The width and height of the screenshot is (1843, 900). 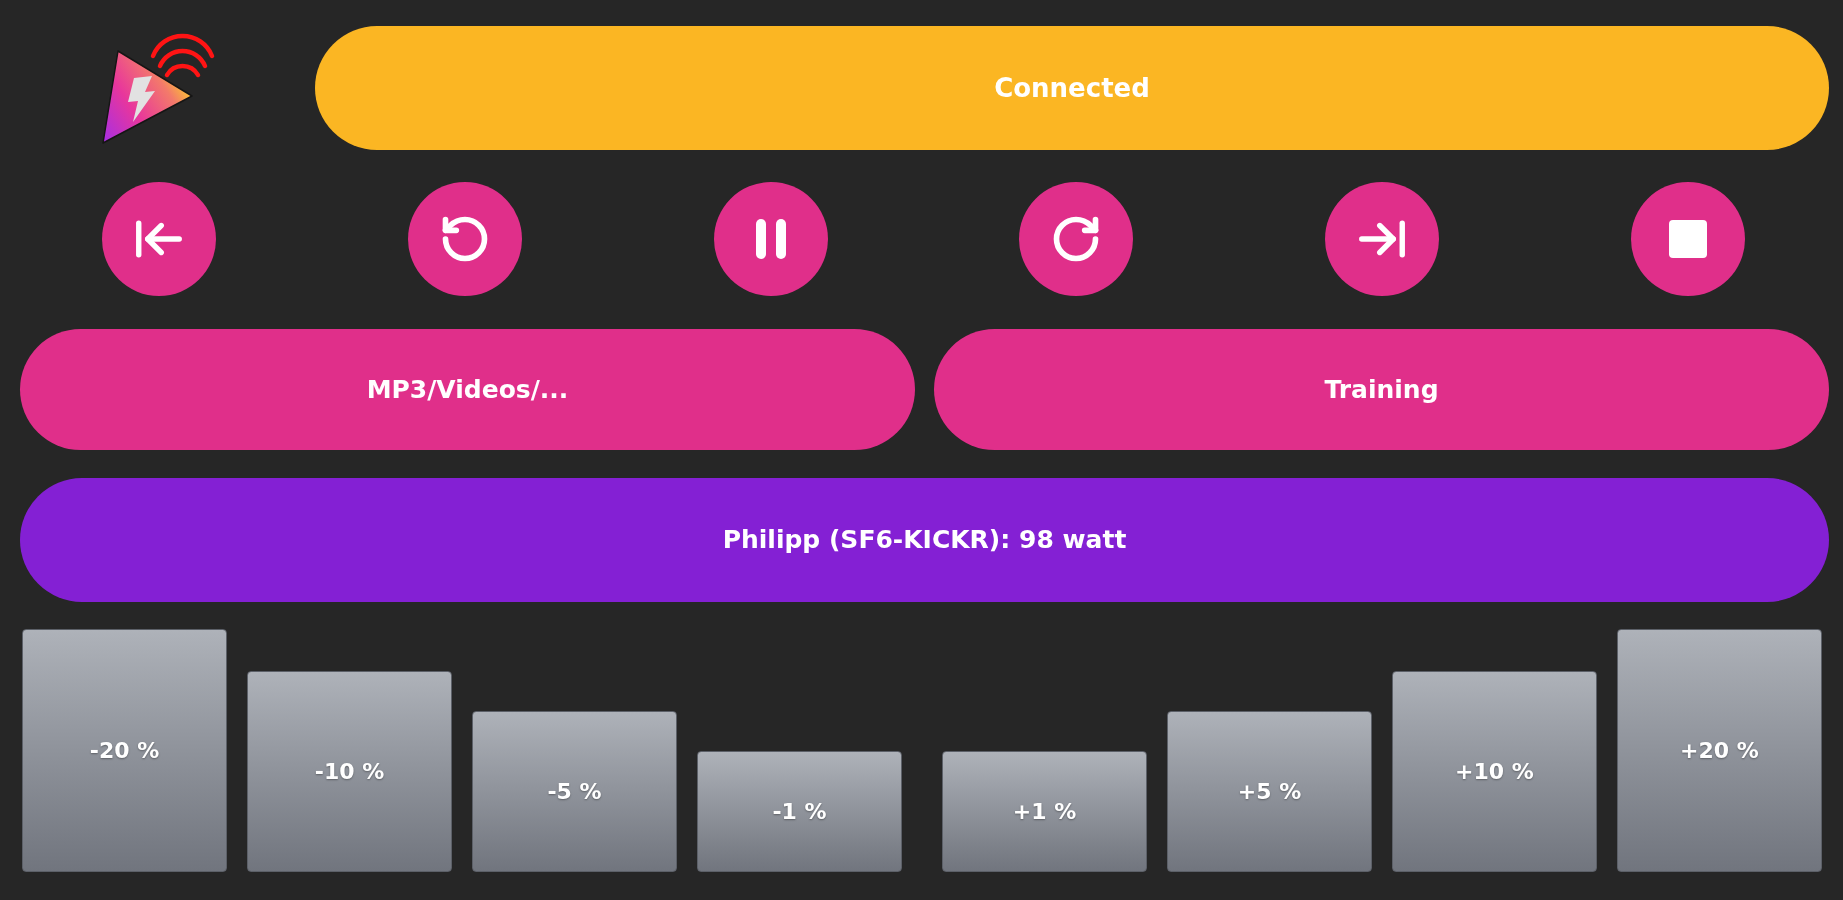 What do you see at coordinates (349, 771) in the screenshot?
I see `adjust-button: -10 %` at bounding box center [349, 771].